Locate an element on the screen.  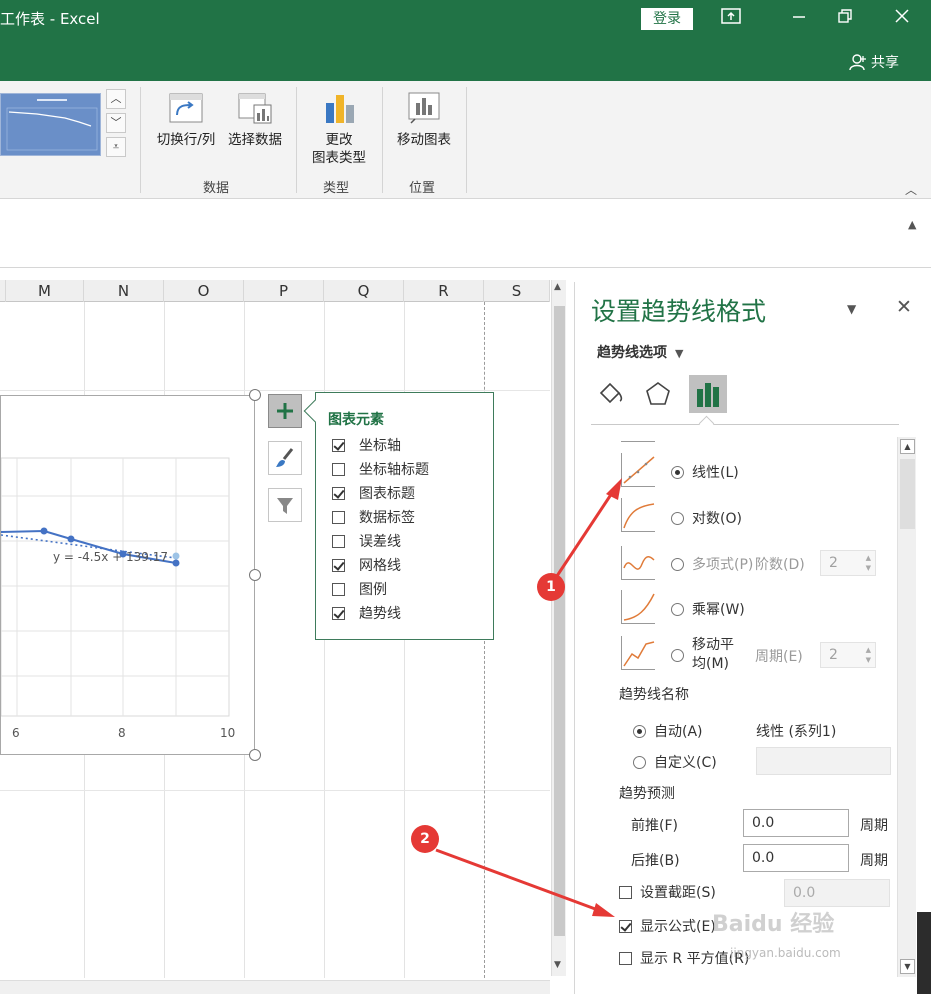
trend-poly-label: 多项式(P) is located at coordinates (723, 565).